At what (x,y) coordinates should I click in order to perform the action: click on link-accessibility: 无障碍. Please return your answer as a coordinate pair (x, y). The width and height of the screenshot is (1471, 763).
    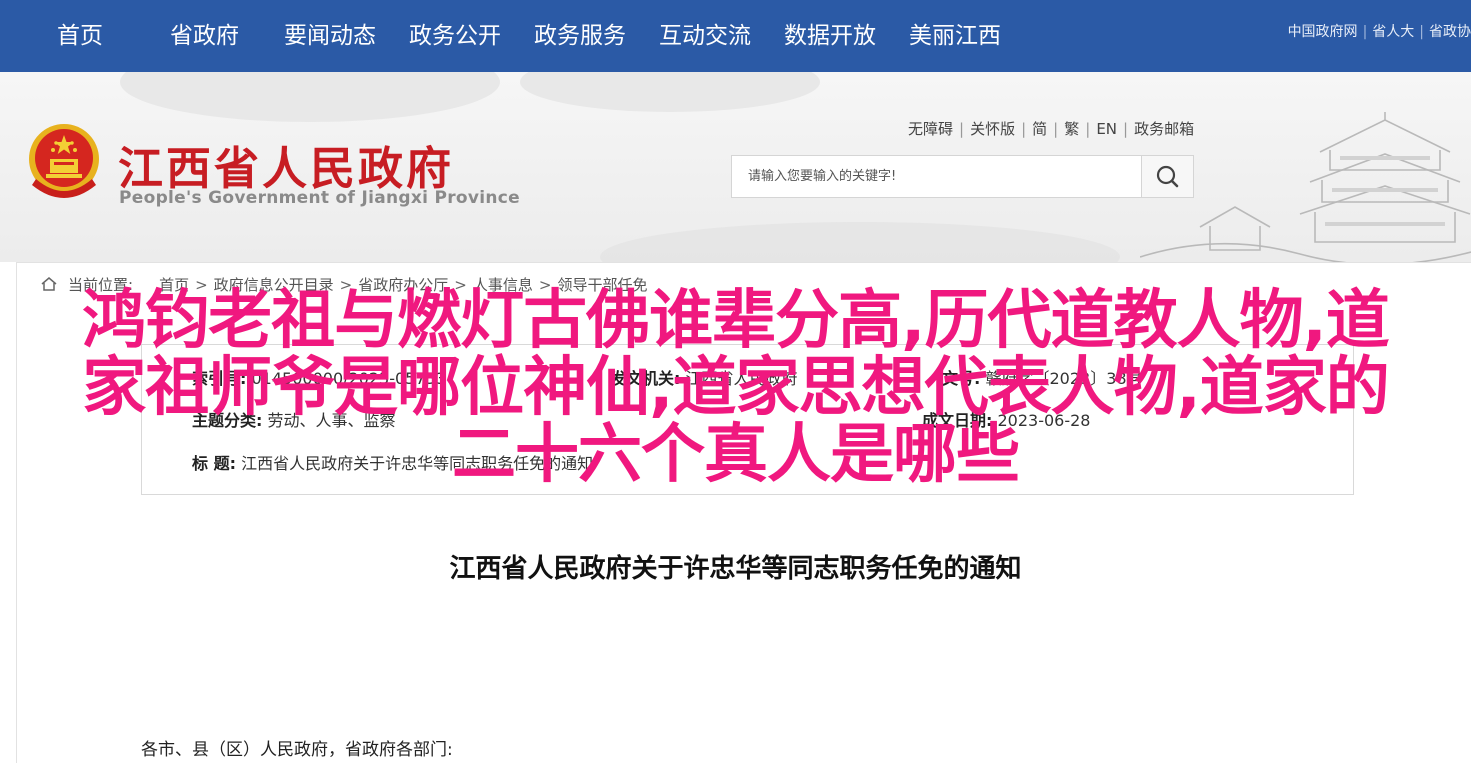
    Looking at the image, I should click on (930, 129).